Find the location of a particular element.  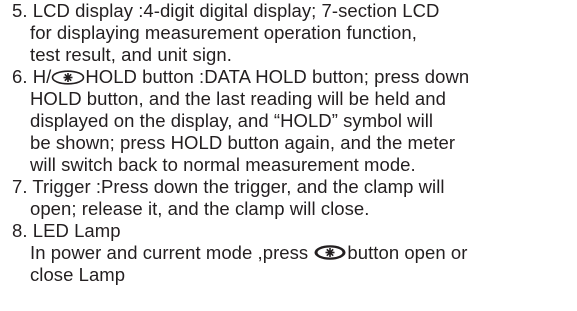

item-8-text-2a: In power and current mode ,press is located at coordinates (169, 252).